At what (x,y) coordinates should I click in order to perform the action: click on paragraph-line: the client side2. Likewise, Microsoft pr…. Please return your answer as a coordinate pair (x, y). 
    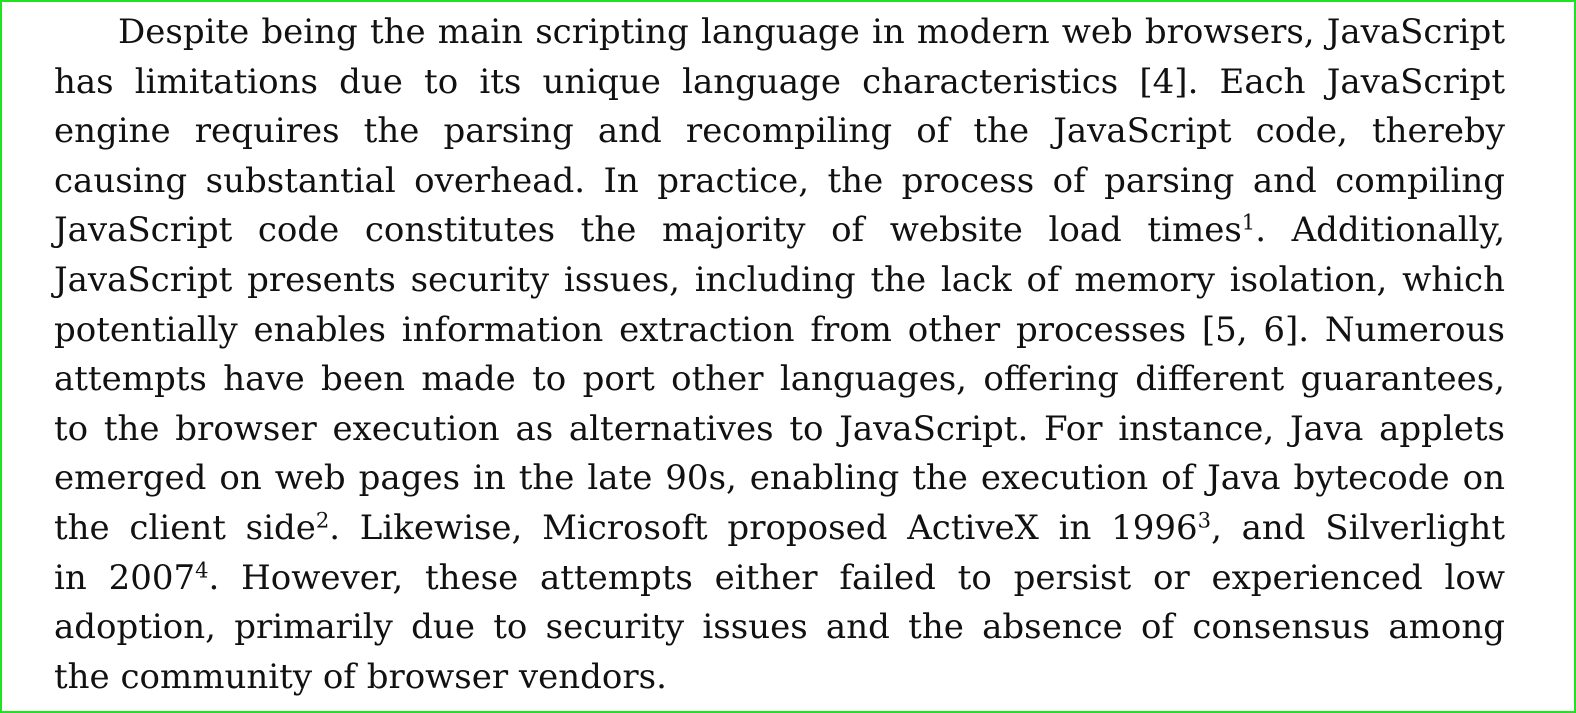
    Looking at the image, I should click on (779, 527).